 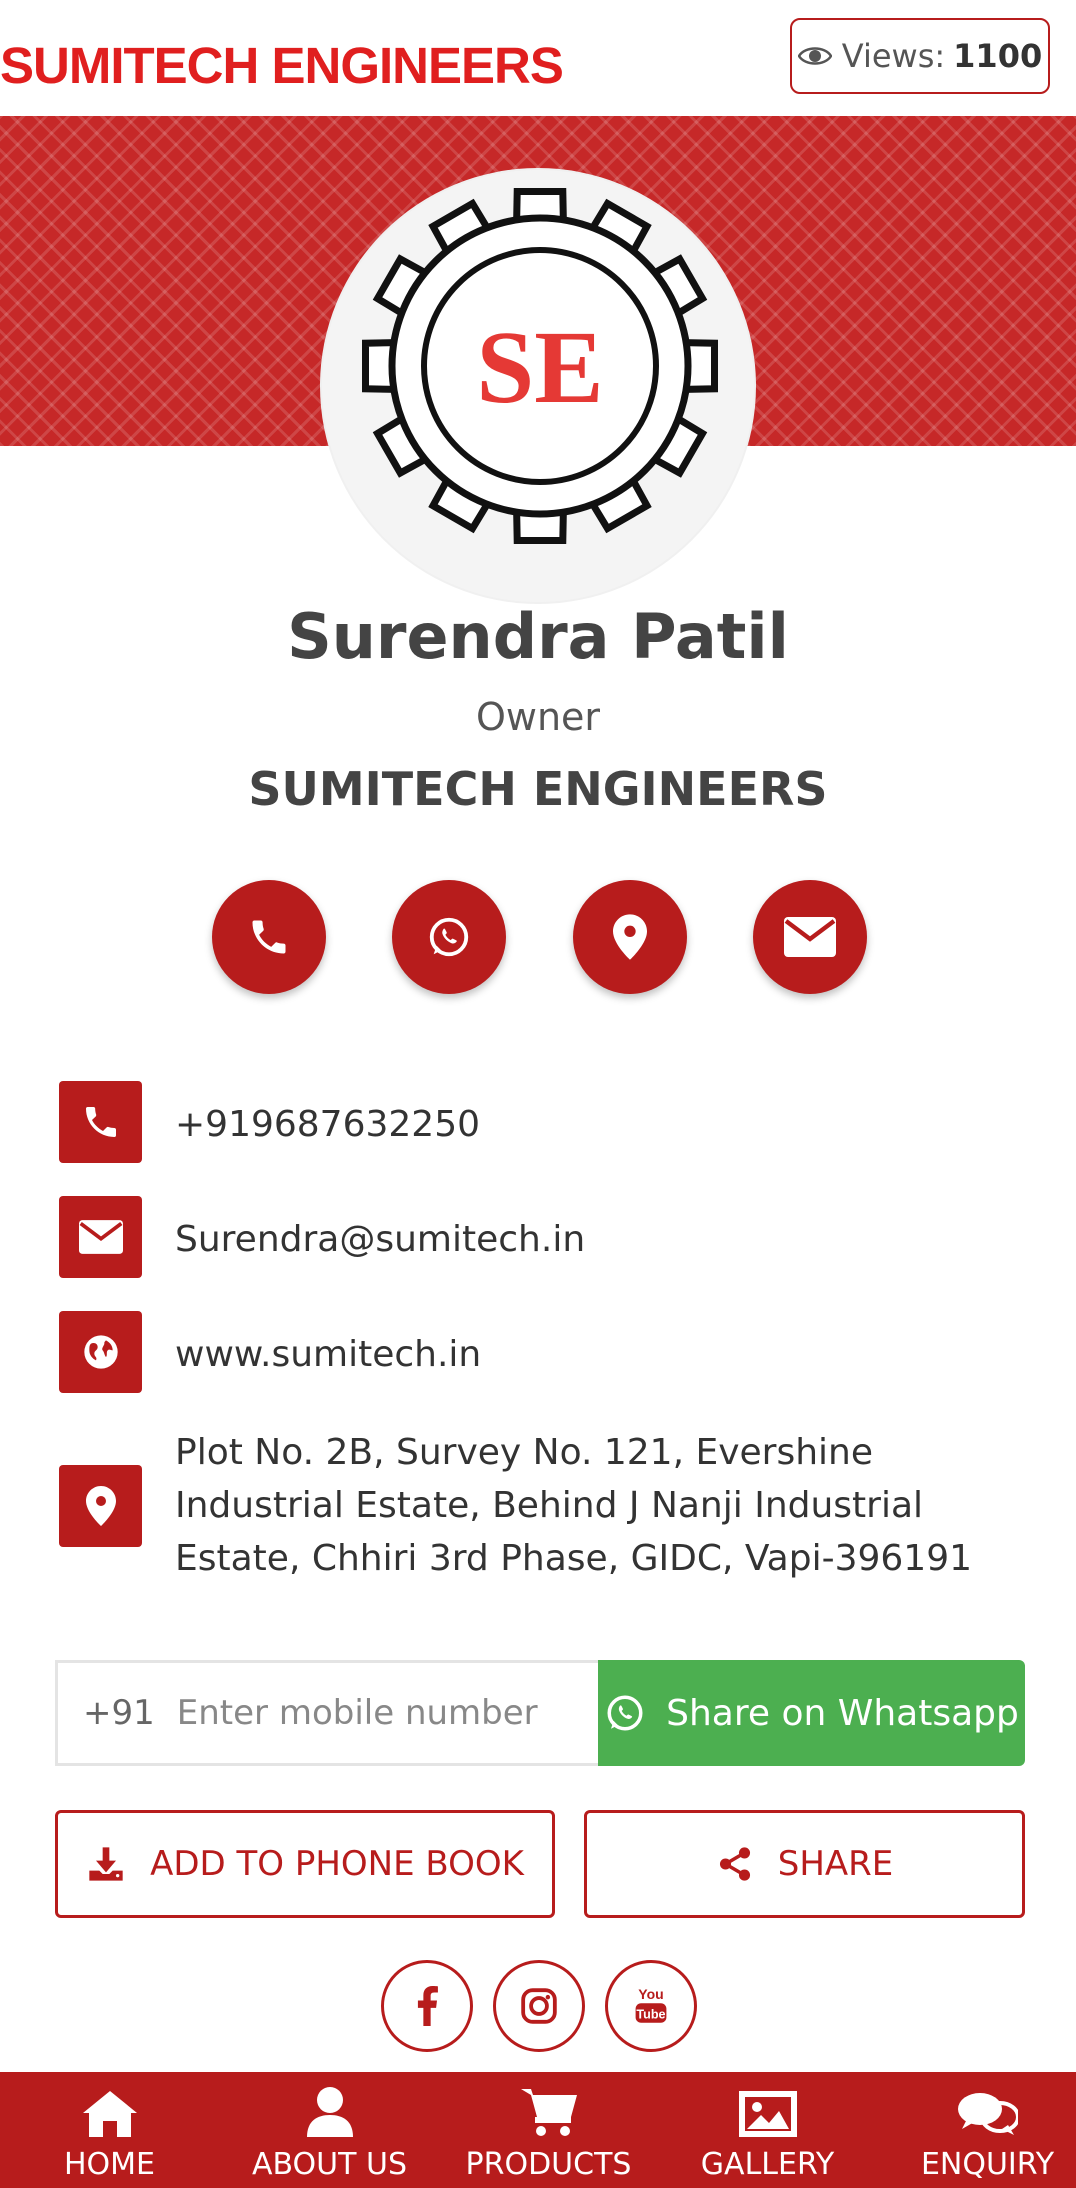 I want to click on instagram-icon, so click(x=539, y=2006).